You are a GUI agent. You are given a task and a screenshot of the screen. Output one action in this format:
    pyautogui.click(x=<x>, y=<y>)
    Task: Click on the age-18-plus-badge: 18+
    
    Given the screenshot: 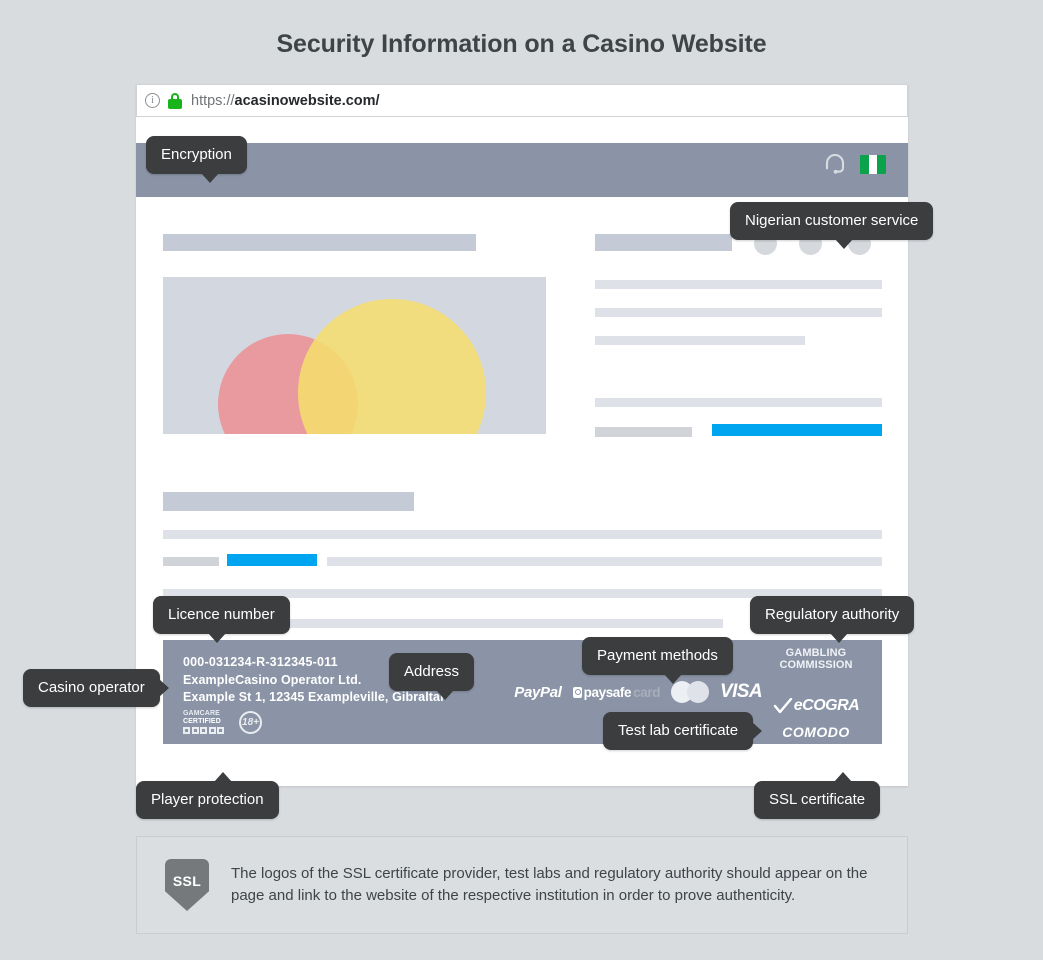 What is the action you would take?
    pyautogui.click(x=250, y=722)
    